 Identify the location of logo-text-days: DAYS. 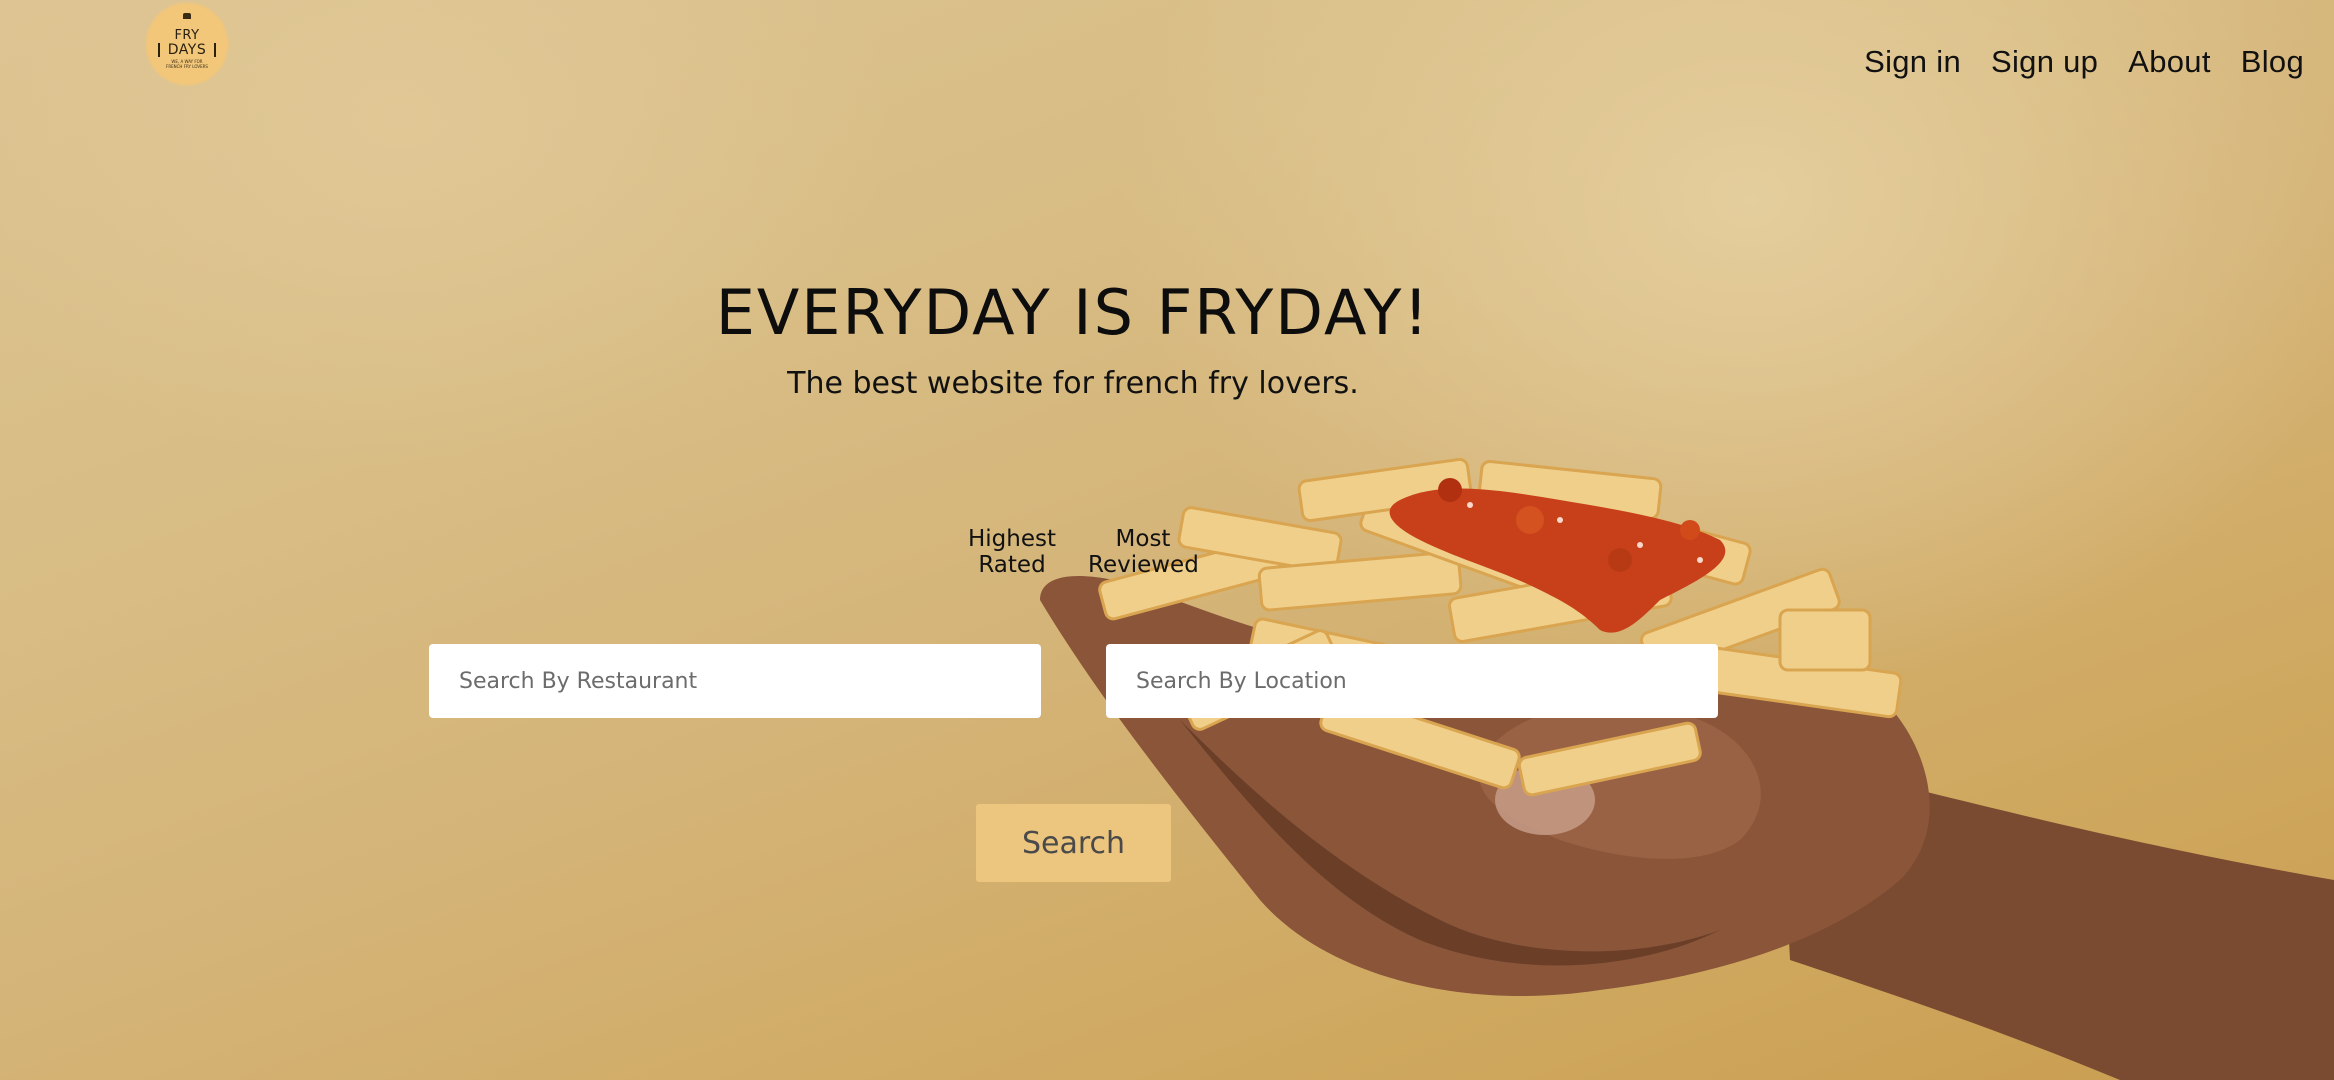
(187, 50).